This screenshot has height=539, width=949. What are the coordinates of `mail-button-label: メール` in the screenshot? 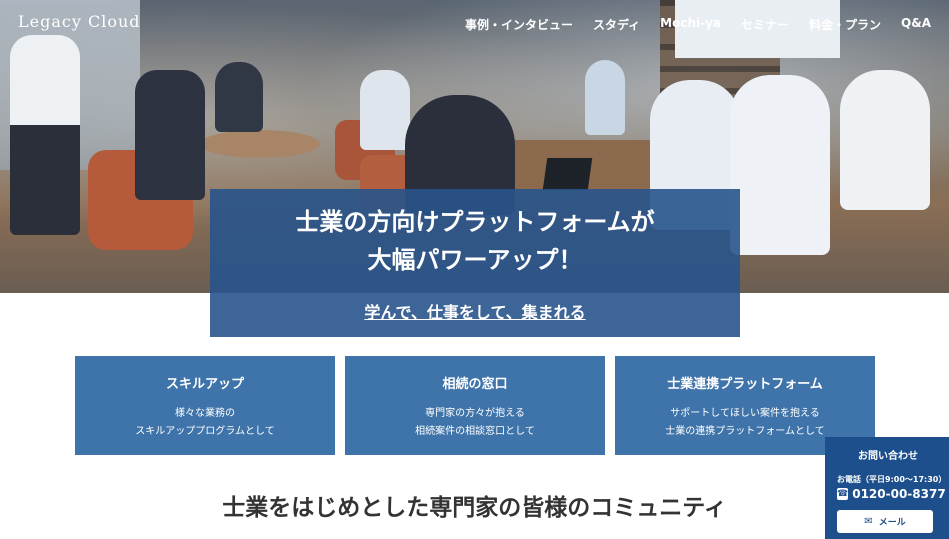 It's located at (892, 523).